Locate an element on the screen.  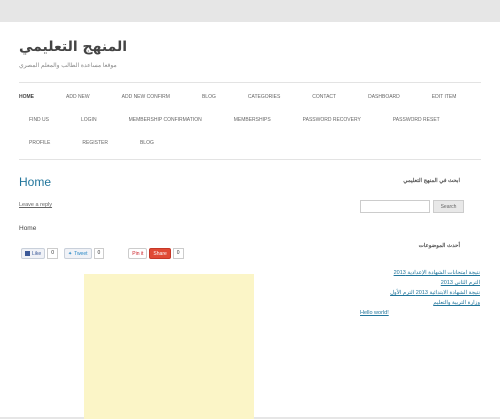
nav-item-find-us: FIND US is located at coordinates (39, 120).